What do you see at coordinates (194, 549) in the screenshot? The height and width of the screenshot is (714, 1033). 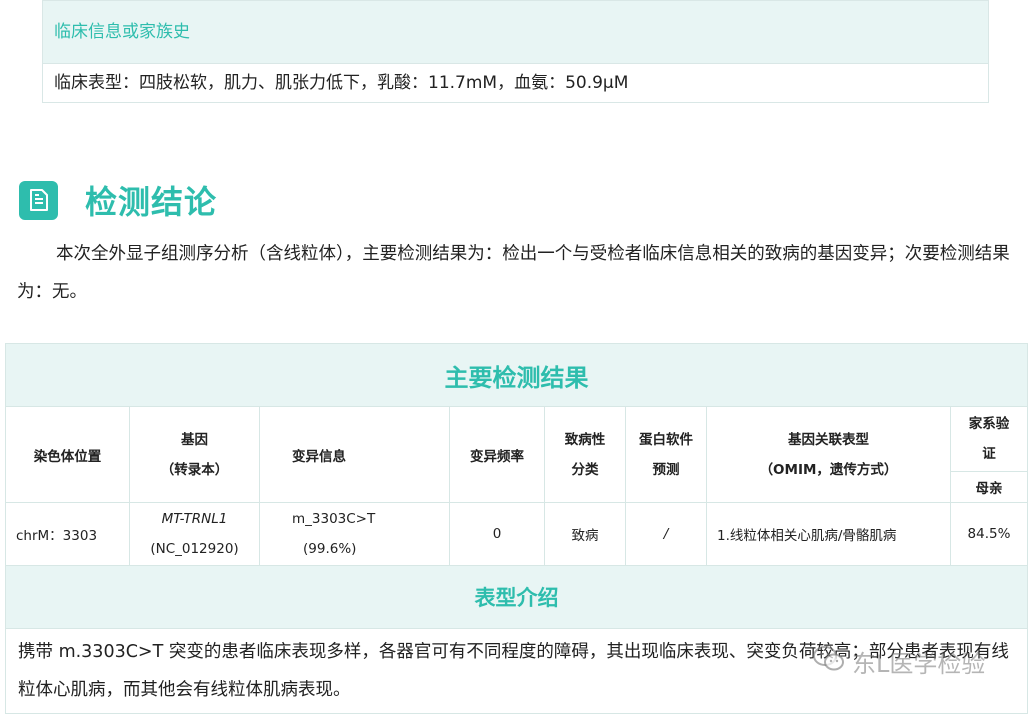 I see `cell-transcript: (NC_012920)` at bounding box center [194, 549].